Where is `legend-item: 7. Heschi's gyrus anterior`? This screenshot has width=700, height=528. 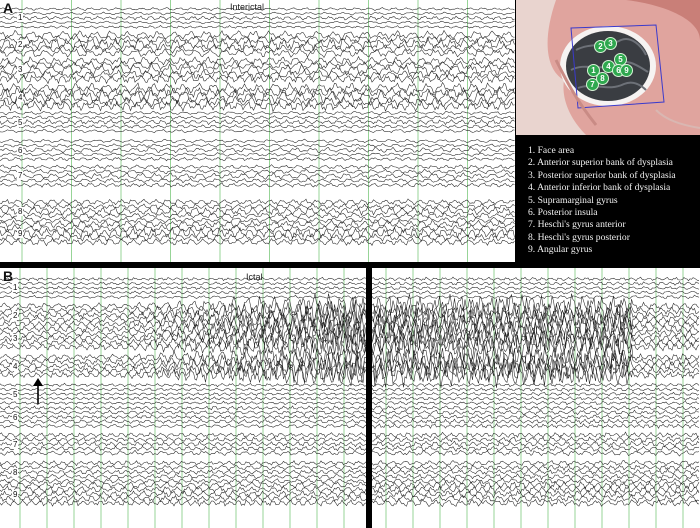 legend-item: 7. Heschi's gyrus anterior is located at coordinates (577, 225).